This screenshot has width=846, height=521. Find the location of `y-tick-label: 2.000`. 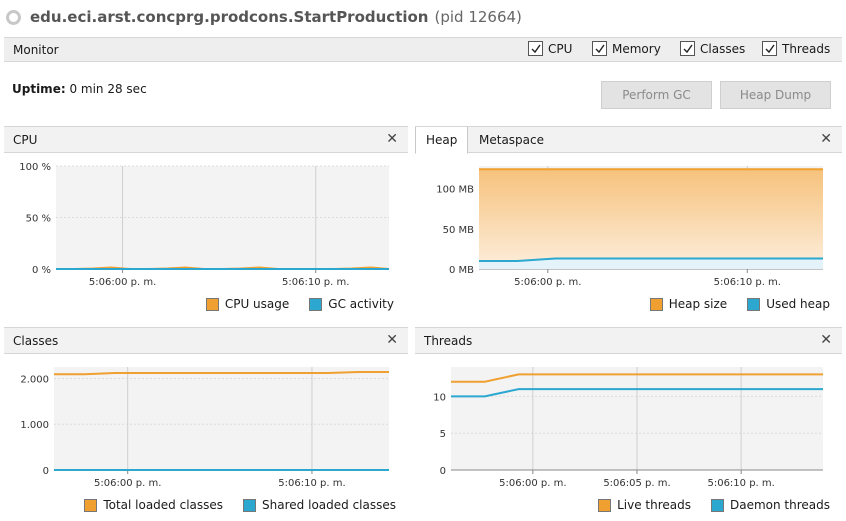

y-tick-label: 2.000 is located at coordinates (34, 379).